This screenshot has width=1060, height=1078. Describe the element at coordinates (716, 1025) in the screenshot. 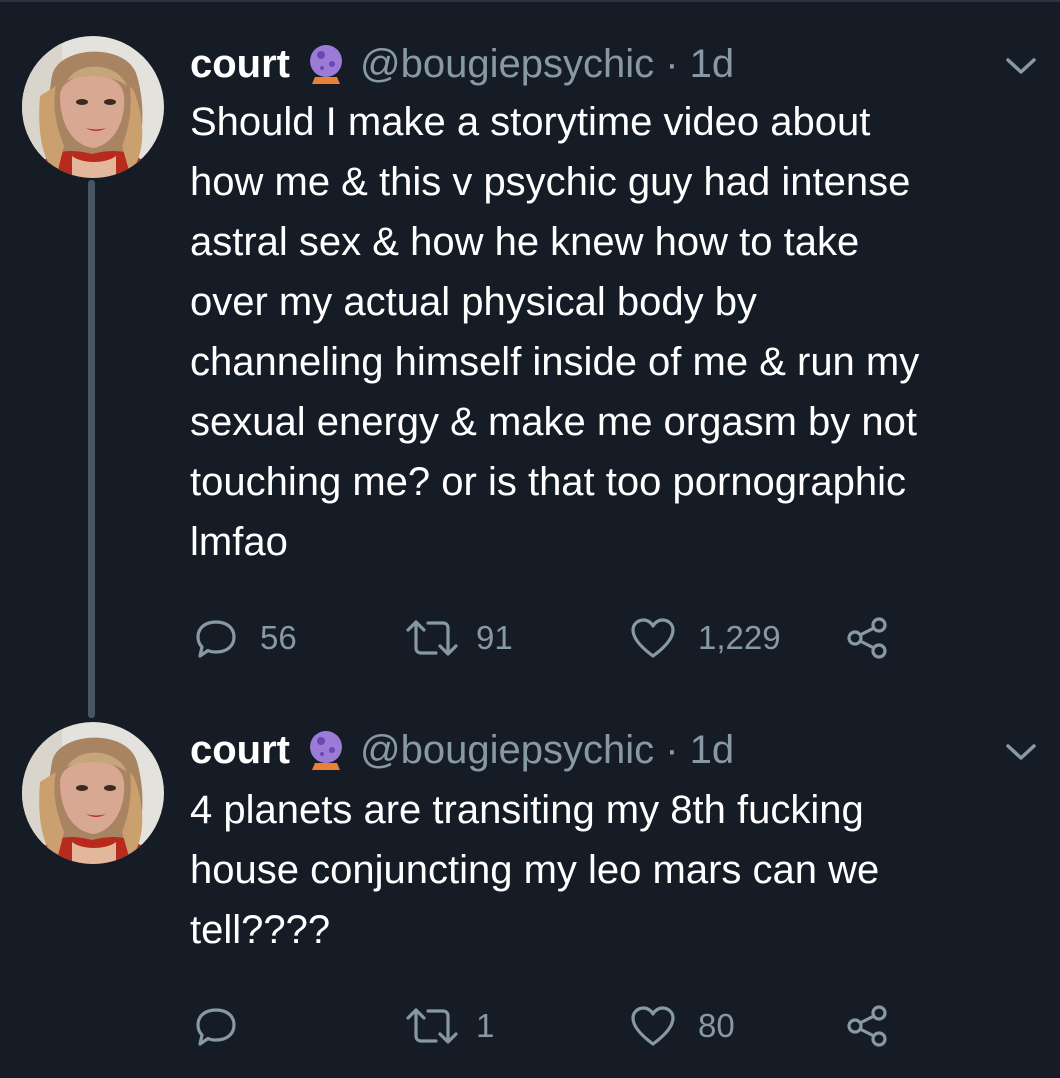

I see `like-count: 80` at that location.